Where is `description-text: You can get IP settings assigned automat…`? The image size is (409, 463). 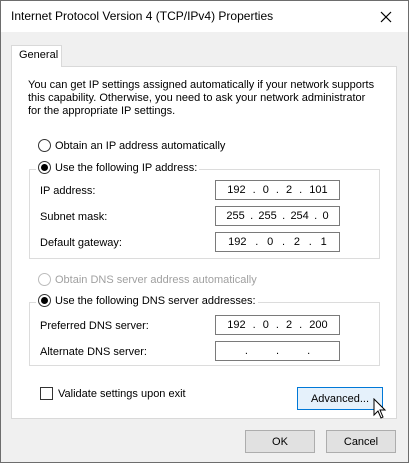
description-text: You can get IP settings assigned automat… is located at coordinates (201, 98).